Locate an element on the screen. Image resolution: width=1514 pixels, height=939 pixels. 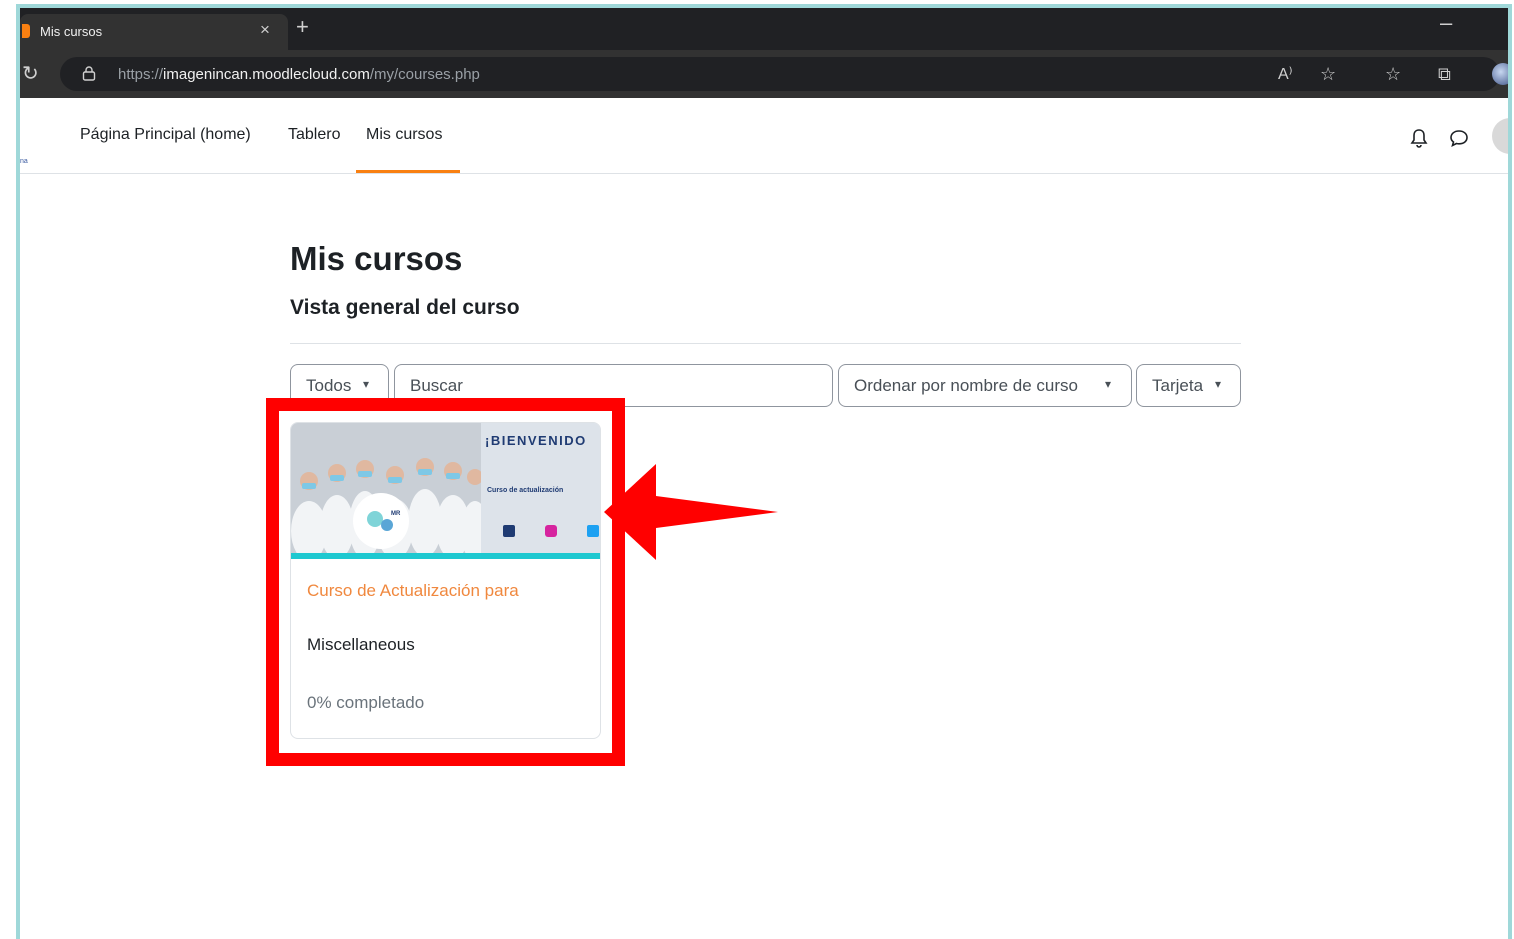
course-name-link: Curso de Actualización para is located at coordinates (413, 591).